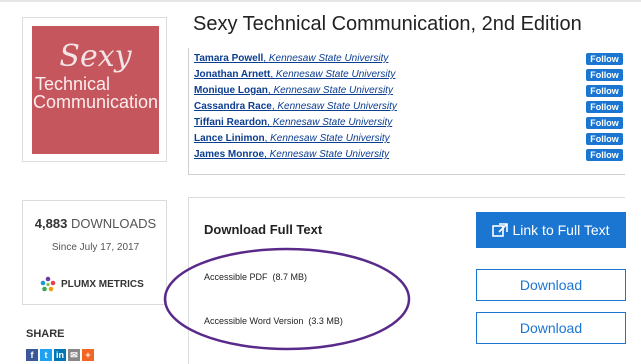  Describe the element at coordinates (96, 102) in the screenshot. I see `cover-title-line3: Communication` at that location.